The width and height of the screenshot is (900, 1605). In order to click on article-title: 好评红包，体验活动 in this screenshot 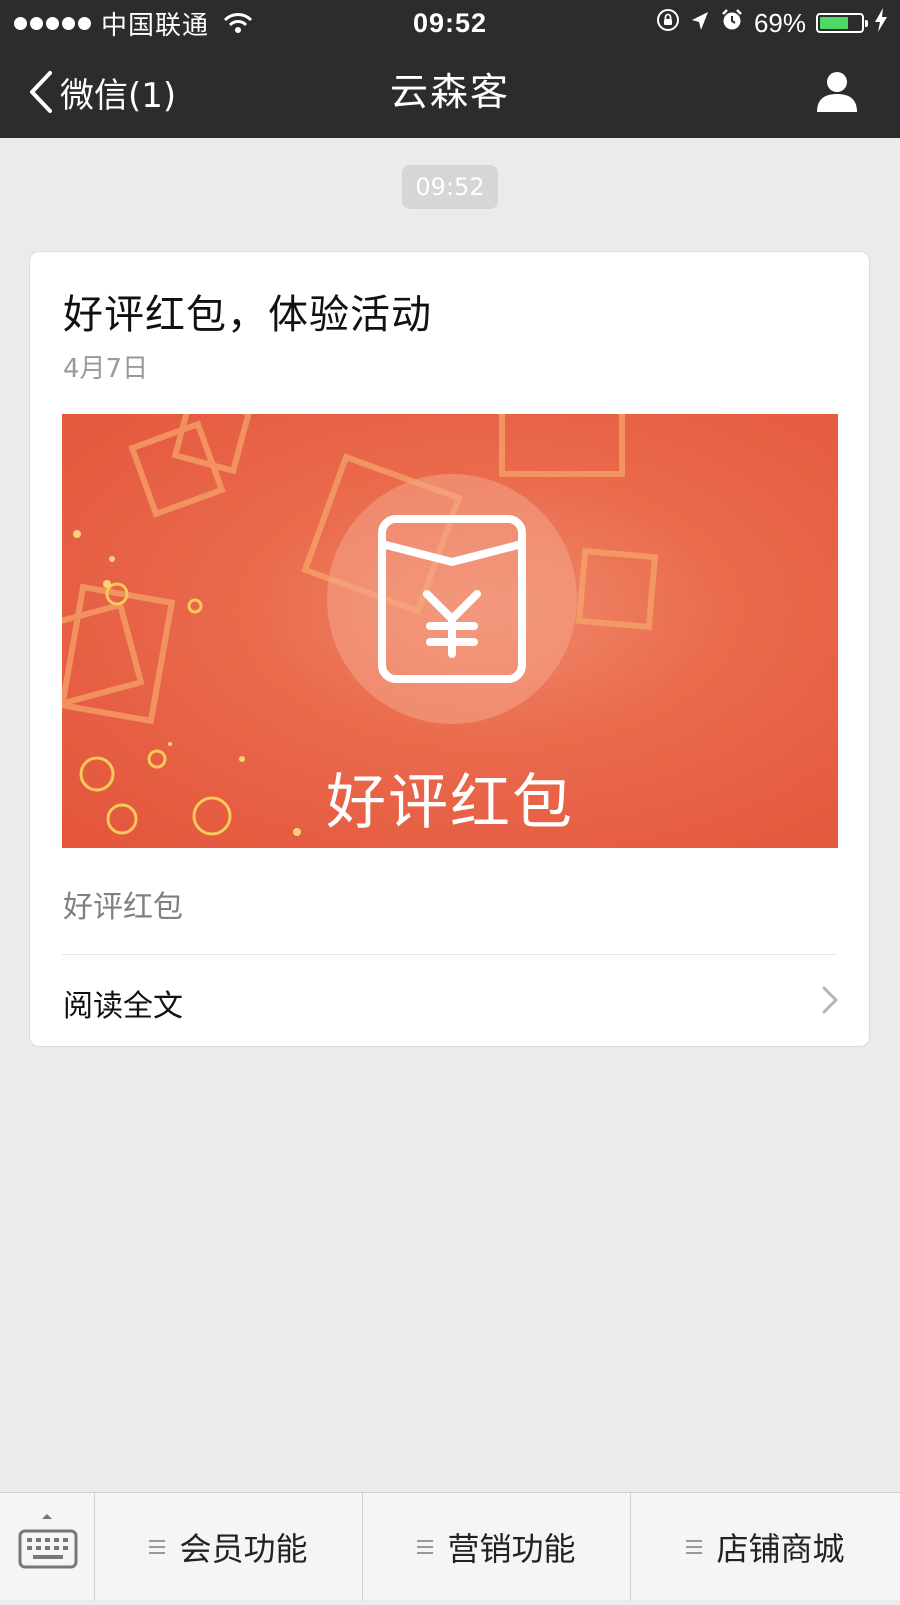, I will do `click(247, 315)`.